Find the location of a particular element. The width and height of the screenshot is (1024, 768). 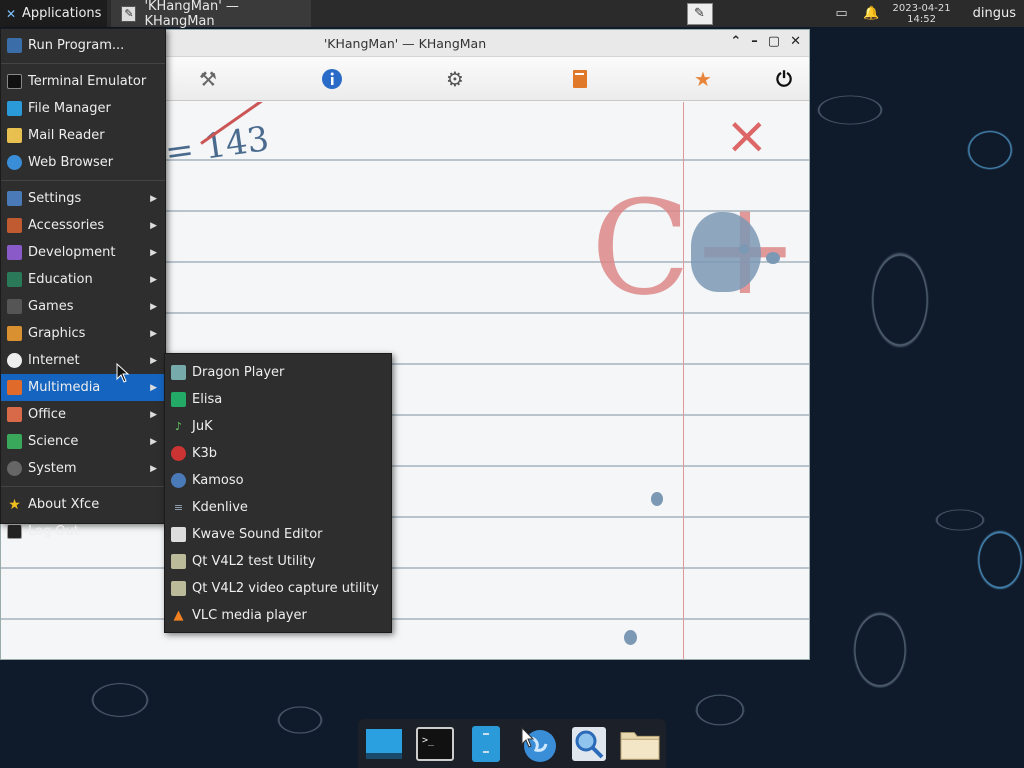

system-icon is located at coordinates (14, 468).